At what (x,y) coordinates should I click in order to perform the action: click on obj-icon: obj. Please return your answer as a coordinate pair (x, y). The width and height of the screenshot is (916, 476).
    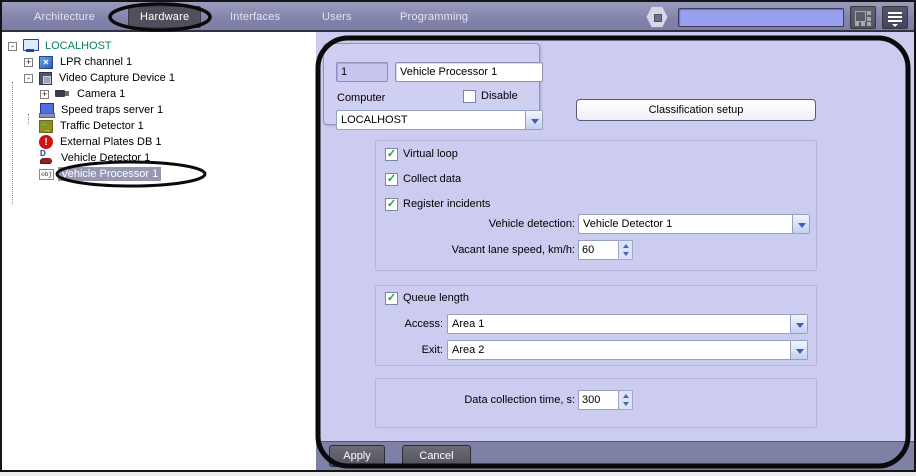
    Looking at the image, I should click on (46, 174).